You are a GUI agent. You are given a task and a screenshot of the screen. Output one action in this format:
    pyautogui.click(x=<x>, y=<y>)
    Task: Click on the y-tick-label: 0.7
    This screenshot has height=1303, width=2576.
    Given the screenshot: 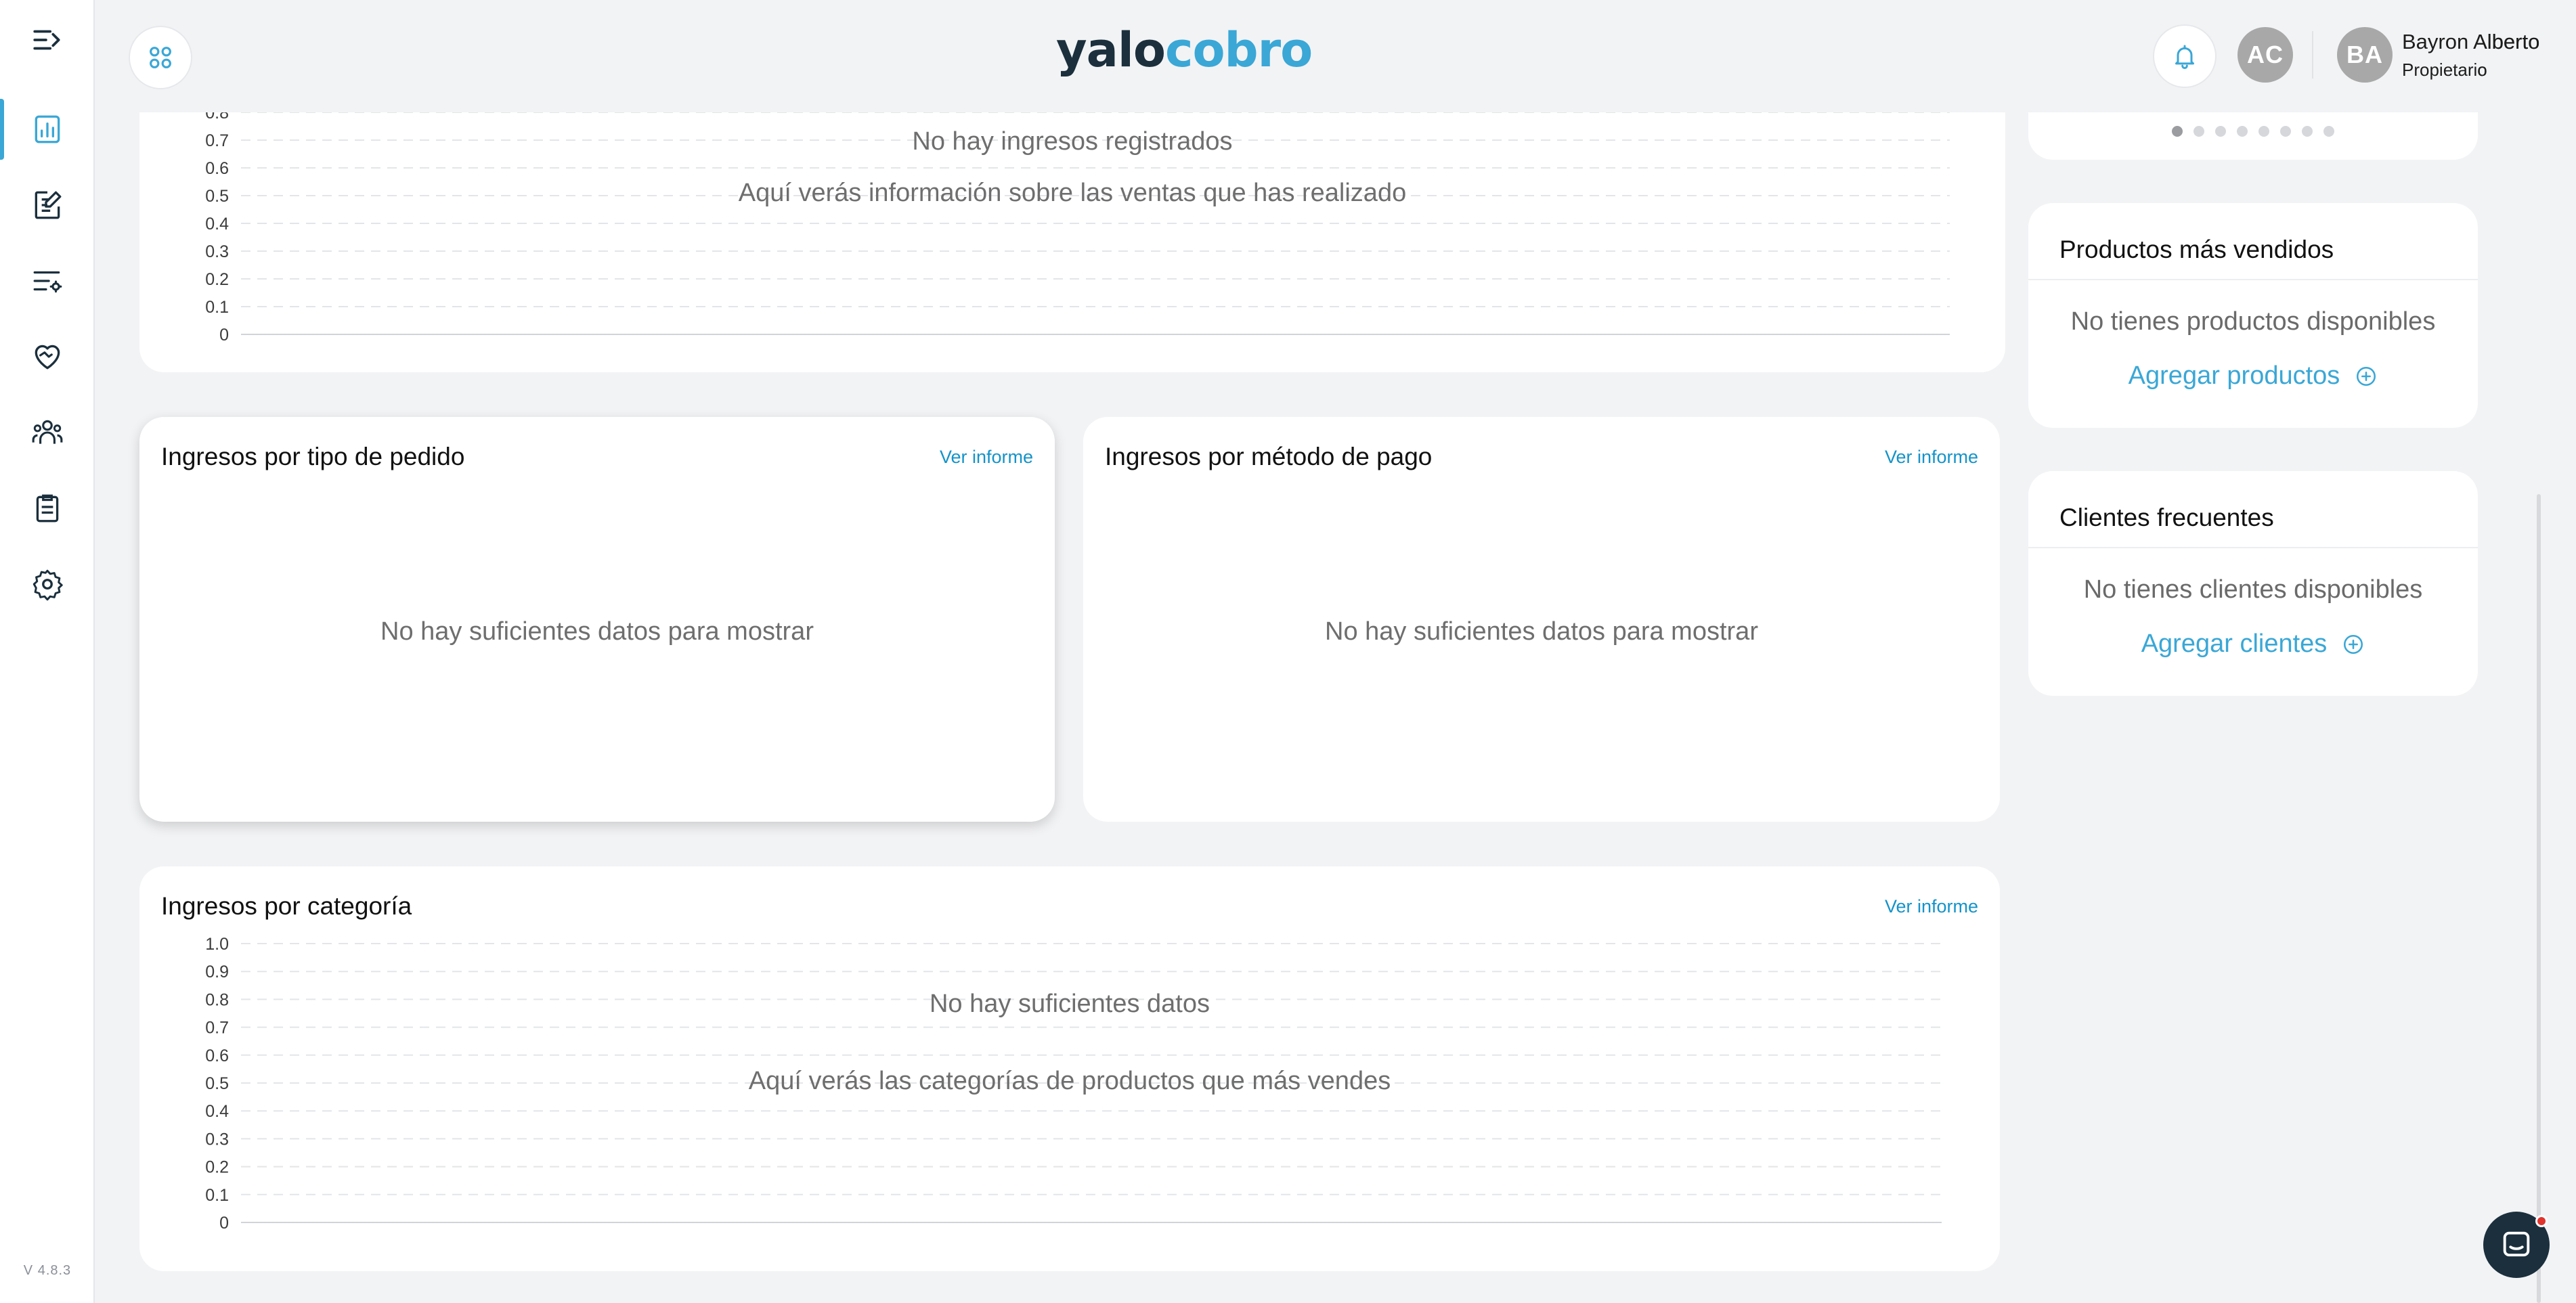 What is the action you would take?
    pyautogui.click(x=217, y=1028)
    